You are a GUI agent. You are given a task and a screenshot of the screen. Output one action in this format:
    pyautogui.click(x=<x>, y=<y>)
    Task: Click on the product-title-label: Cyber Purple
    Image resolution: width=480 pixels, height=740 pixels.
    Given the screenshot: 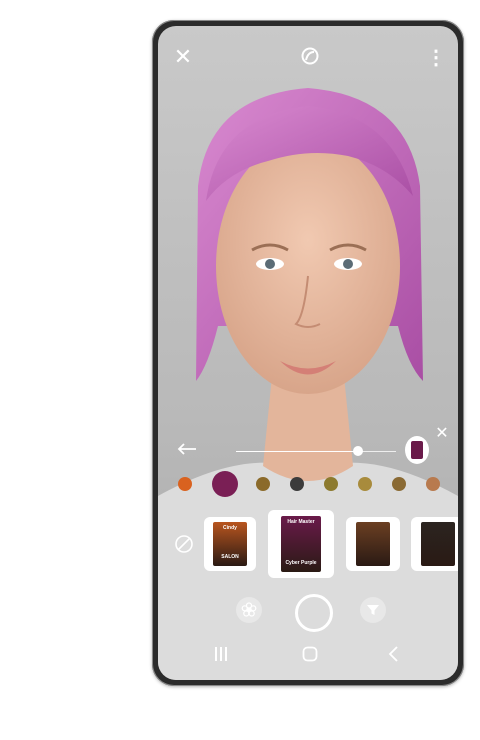 What is the action you would take?
    pyautogui.click(x=301, y=563)
    